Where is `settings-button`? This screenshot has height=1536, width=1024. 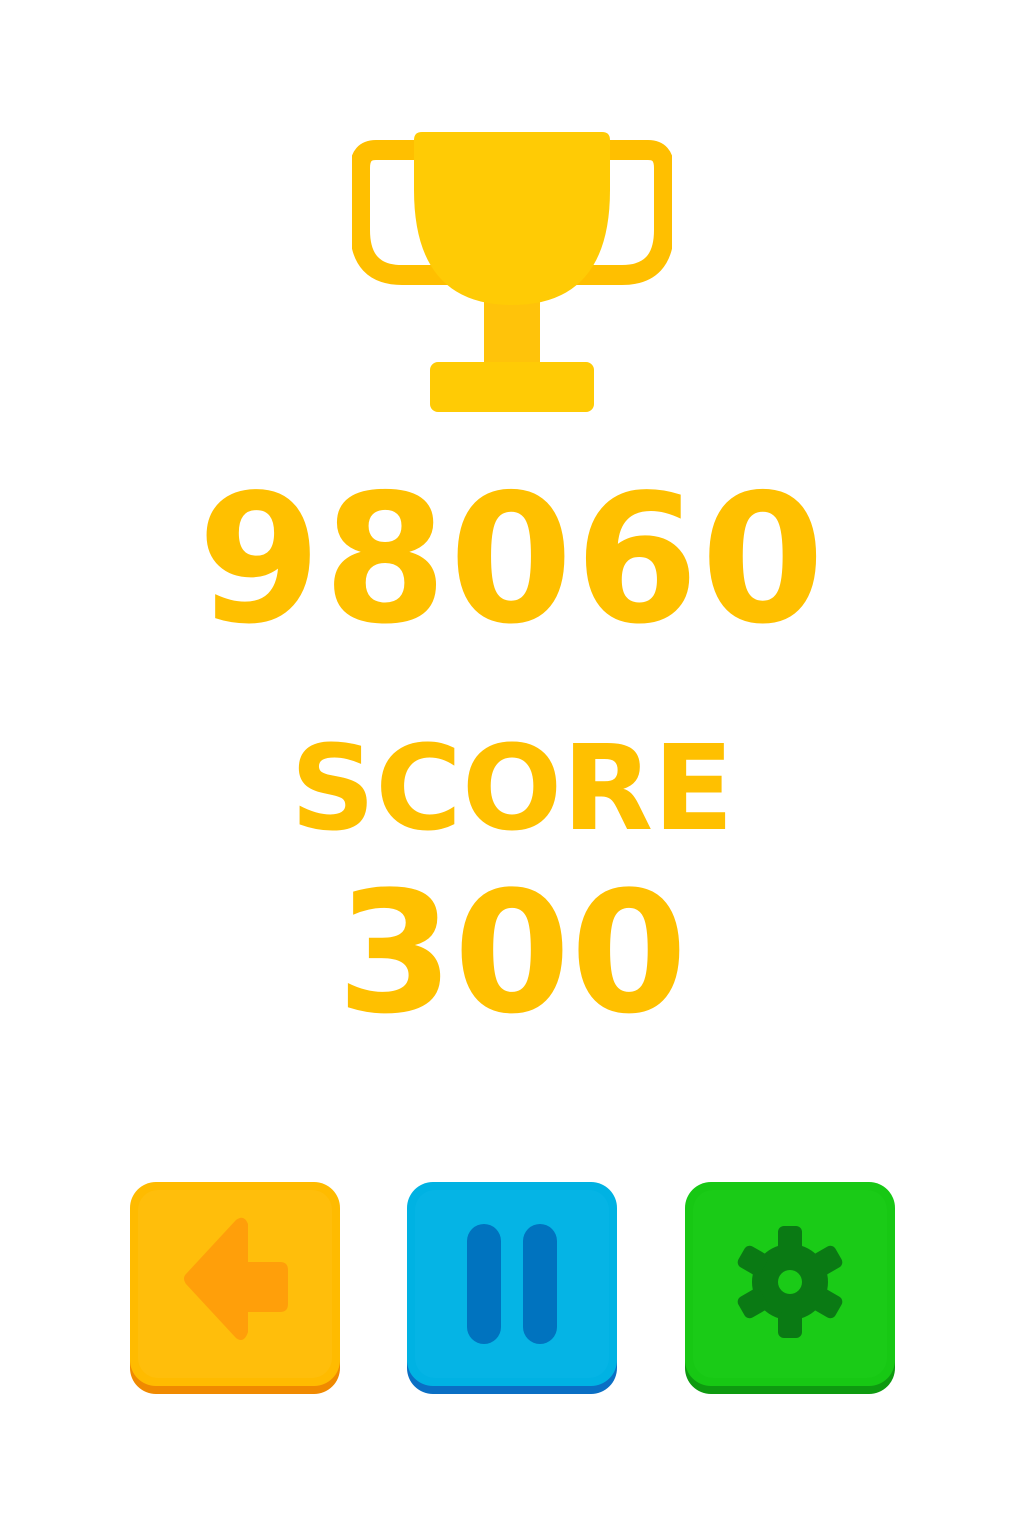 settings-button is located at coordinates (790, 1288).